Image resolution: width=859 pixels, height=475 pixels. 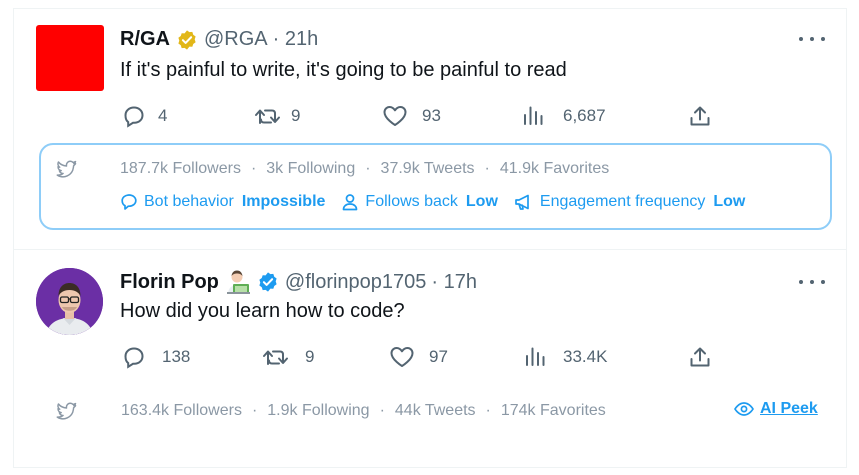 I want to click on ai-peek-link: AI Peek, so click(x=776, y=409).